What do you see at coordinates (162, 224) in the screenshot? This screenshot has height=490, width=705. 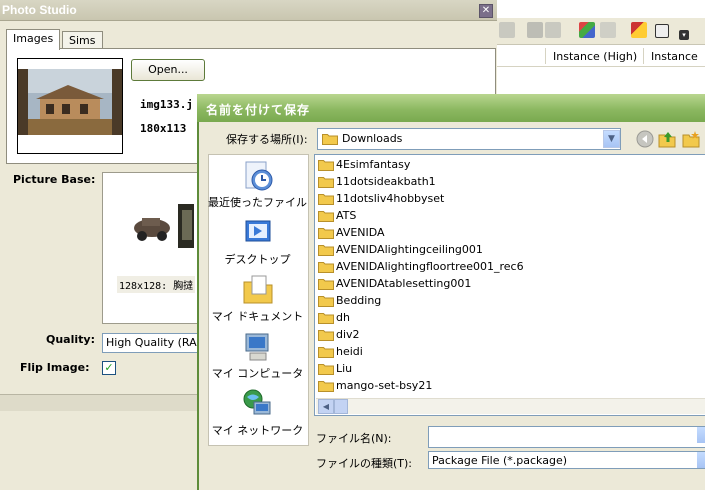 I see `picture-base-image` at bounding box center [162, 224].